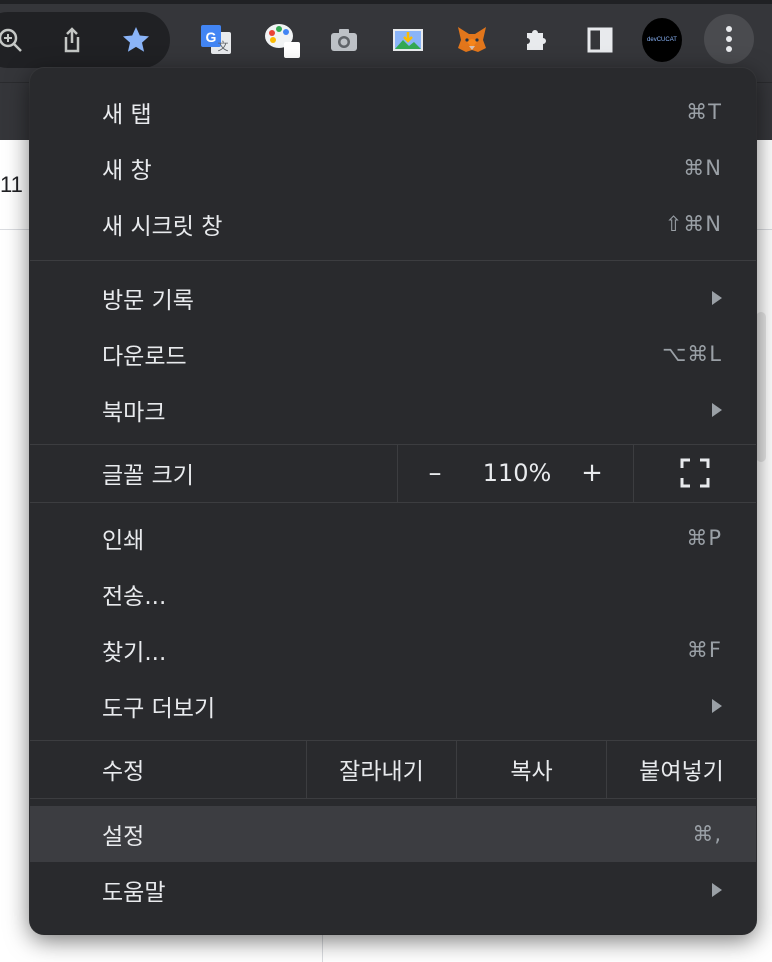 The height and width of the screenshot is (962, 772). Describe the element at coordinates (223, 46) in the screenshot. I see `svg-text: 文` at that location.